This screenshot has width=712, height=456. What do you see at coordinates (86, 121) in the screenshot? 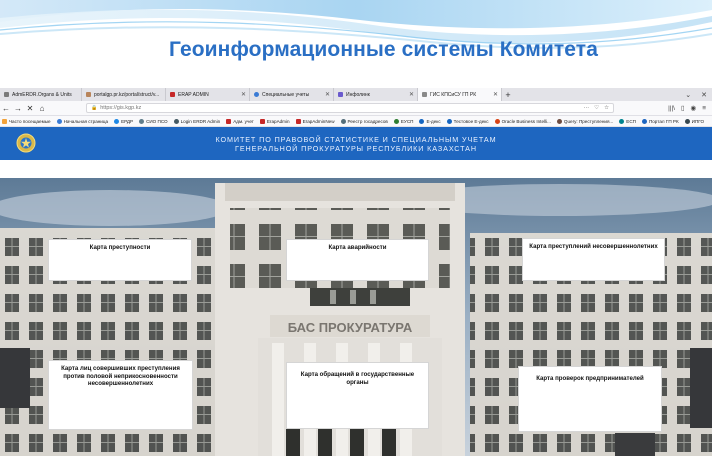
I see `bookmark-label: Начальная страница` at bounding box center [86, 121].